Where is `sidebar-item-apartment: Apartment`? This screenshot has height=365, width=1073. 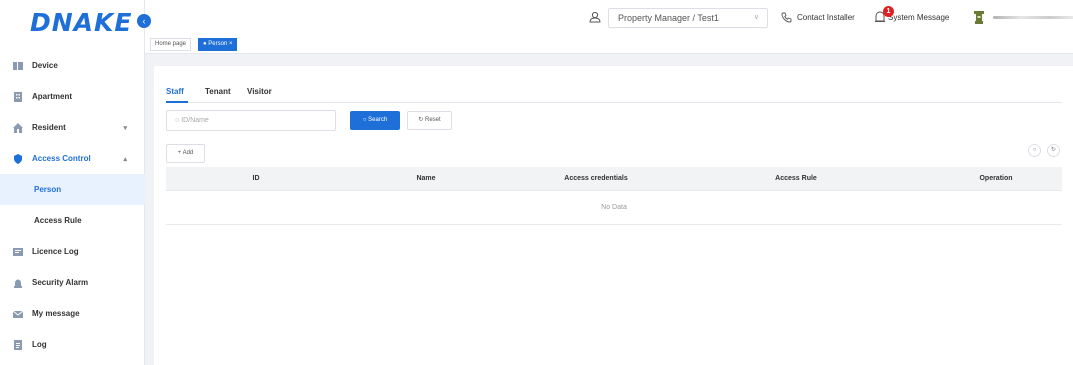 sidebar-item-apartment: Apartment is located at coordinates (72, 96).